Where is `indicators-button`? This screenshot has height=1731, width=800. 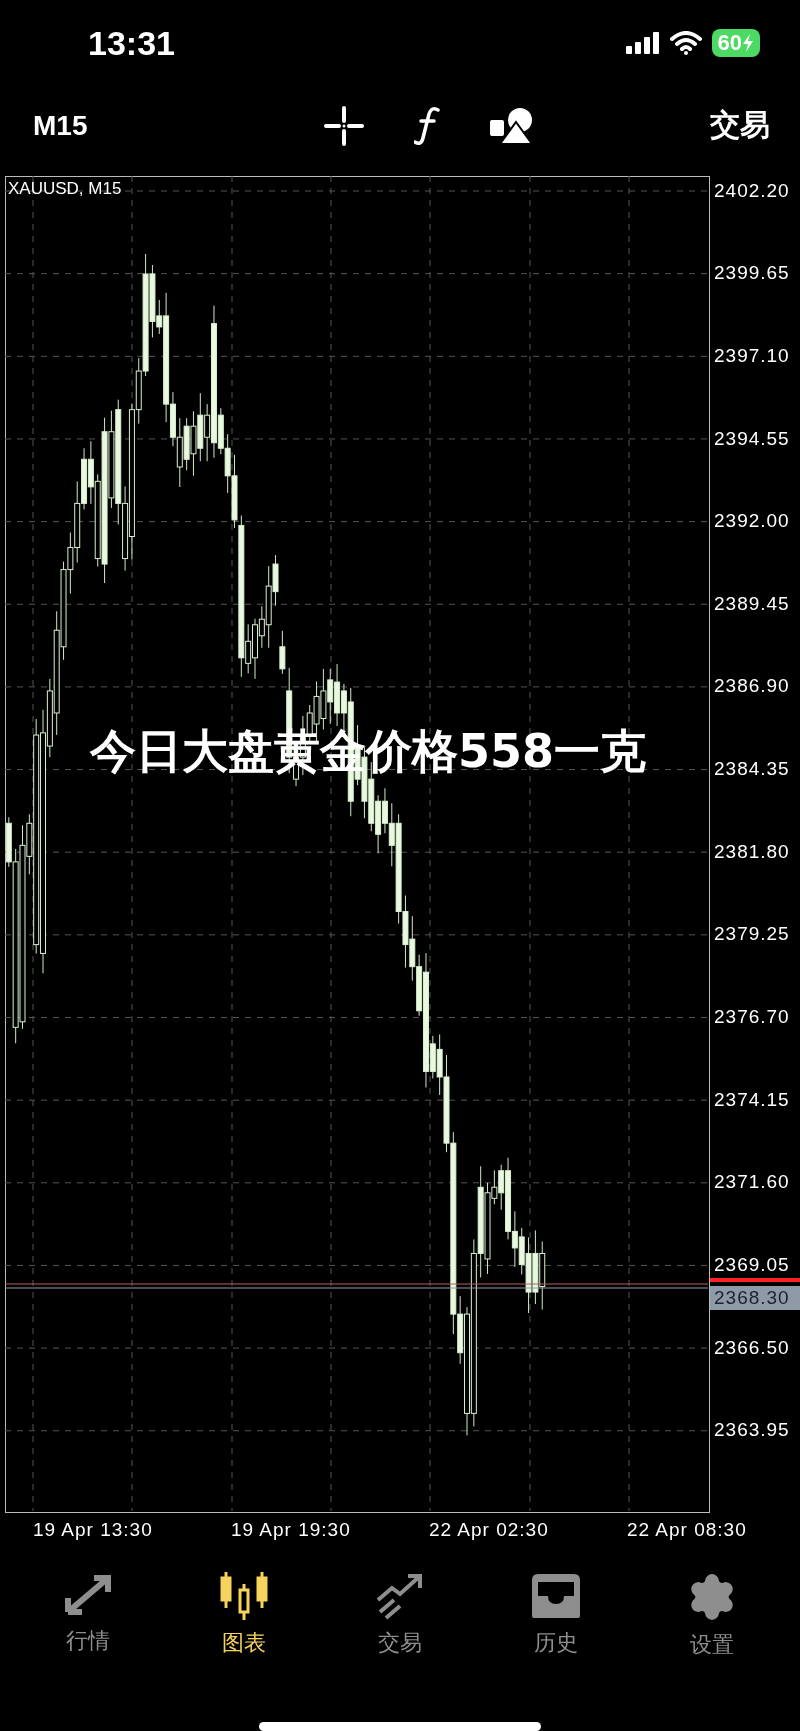
indicators-button is located at coordinates (426, 125).